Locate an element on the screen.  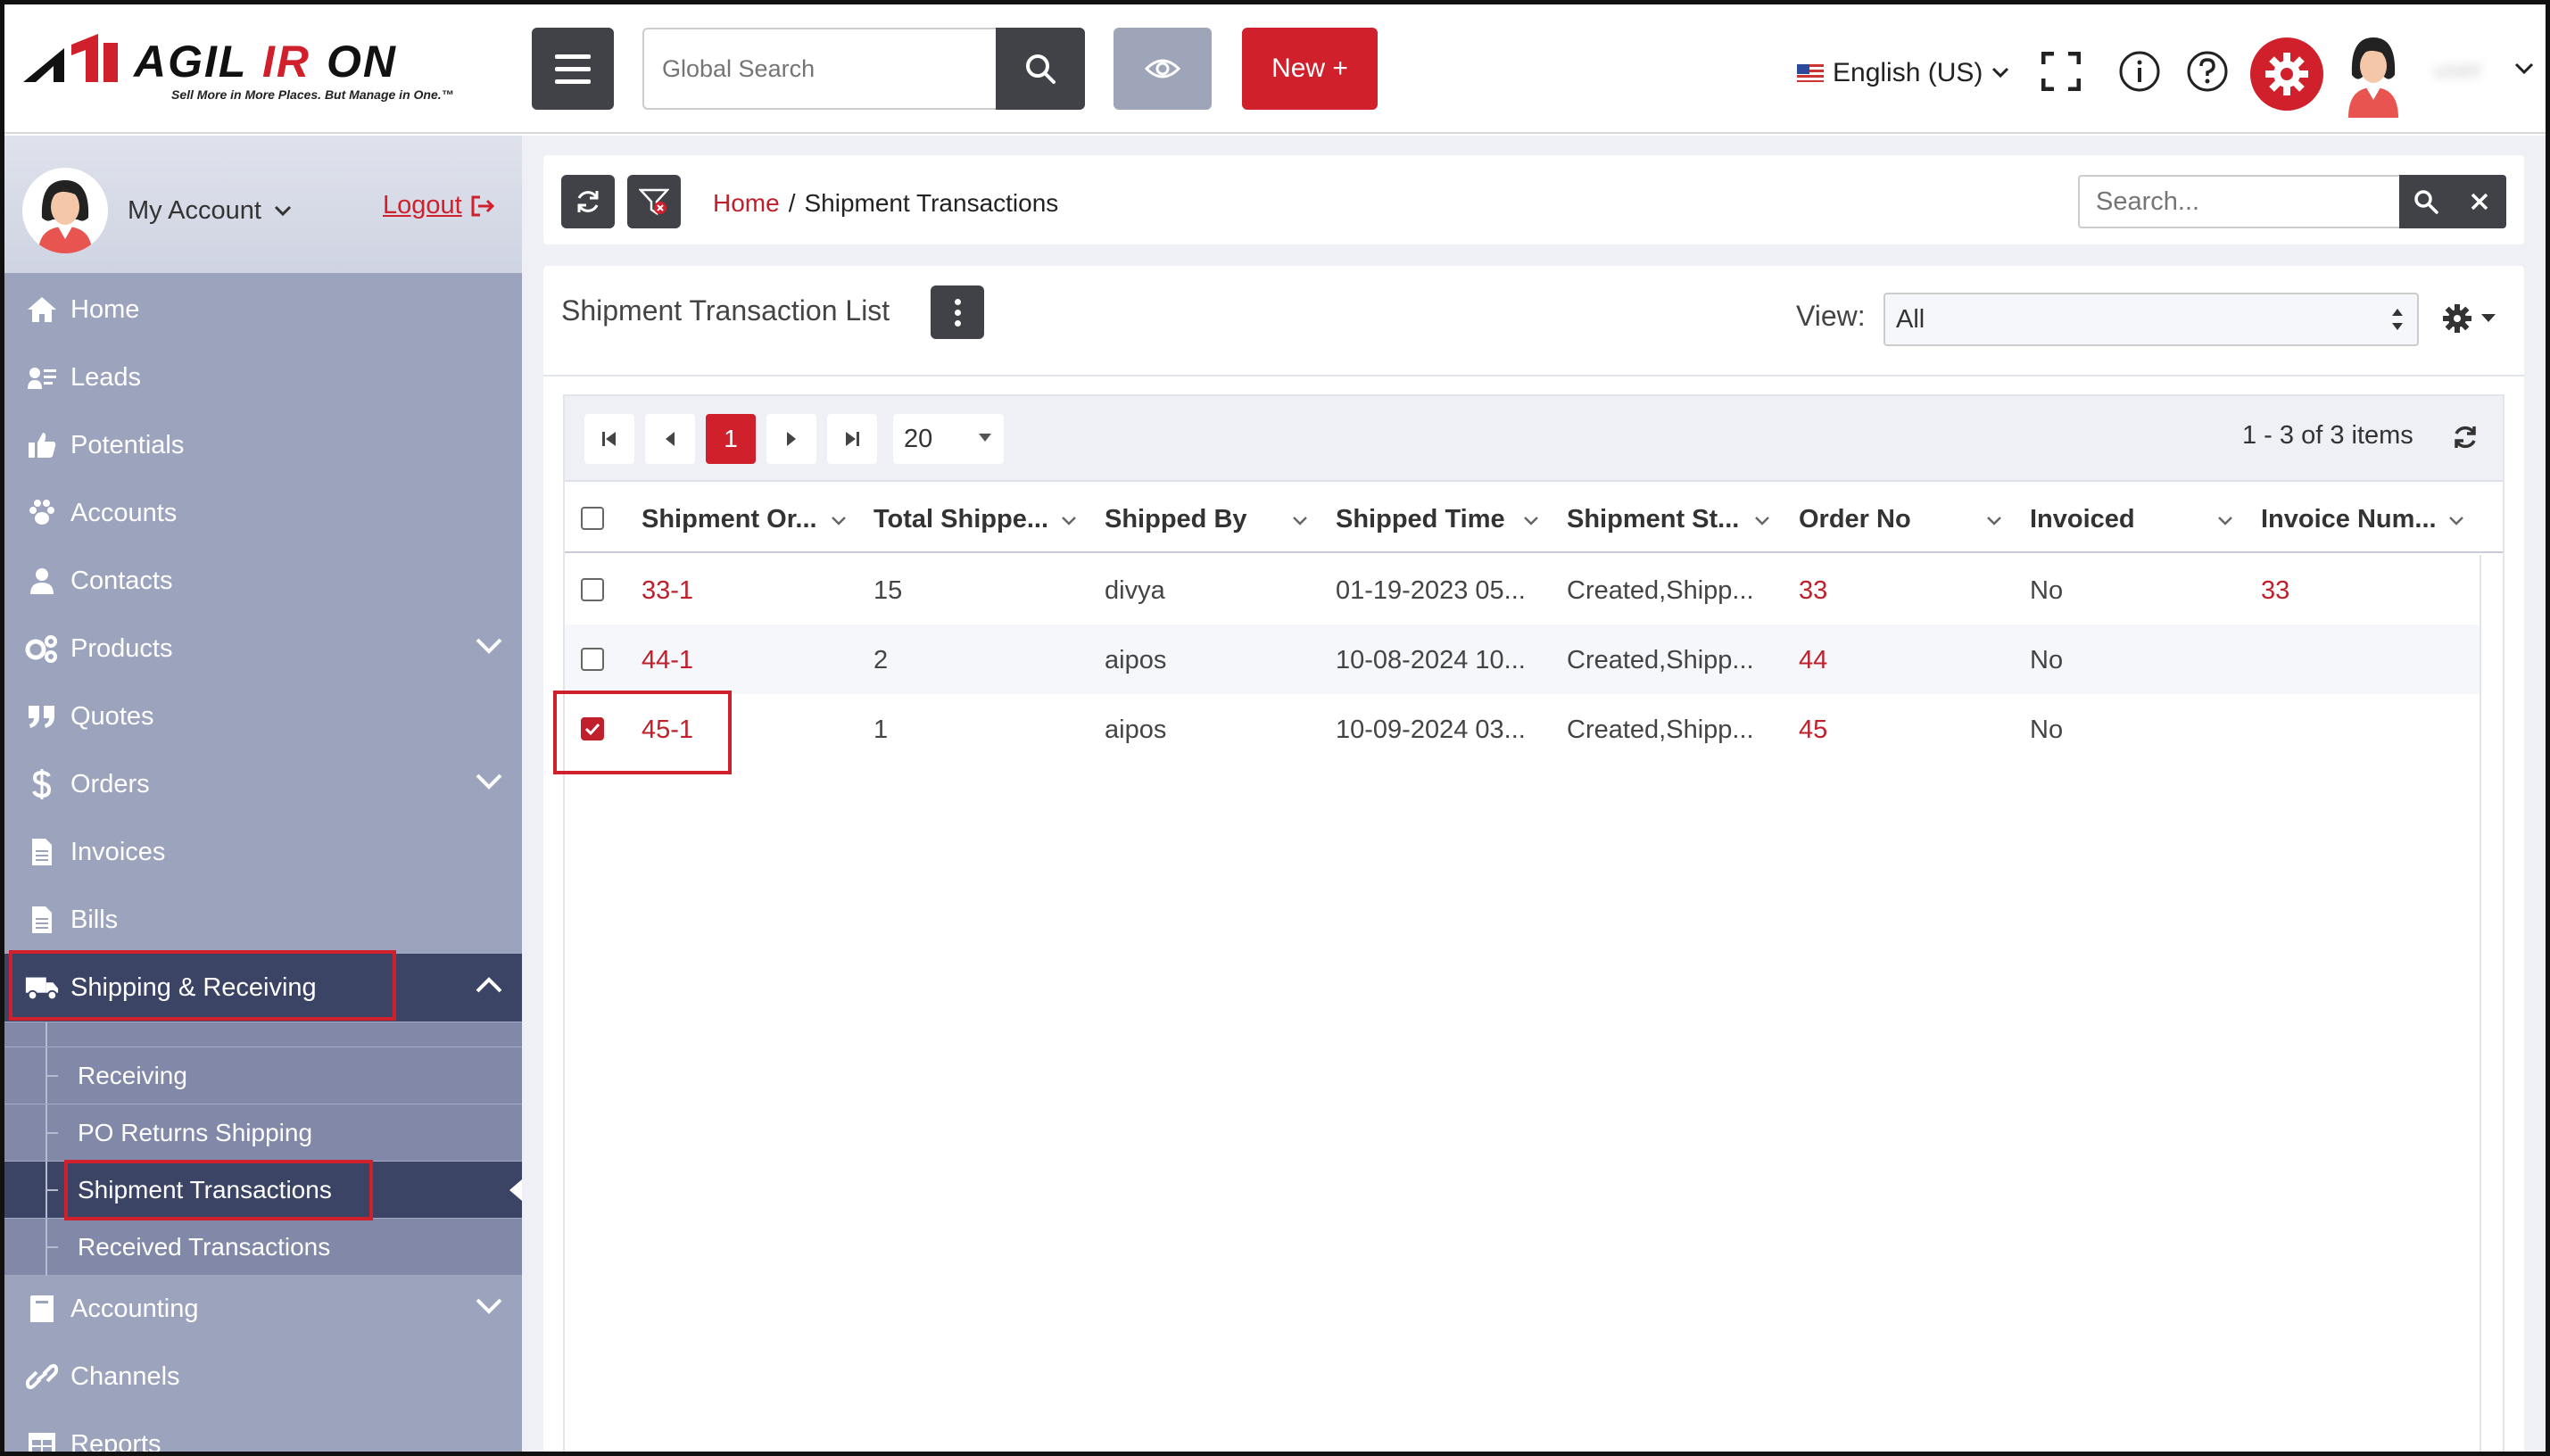
breadcrumb-bar: Home / Shipment Transactions is located at coordinates (1533, 199).